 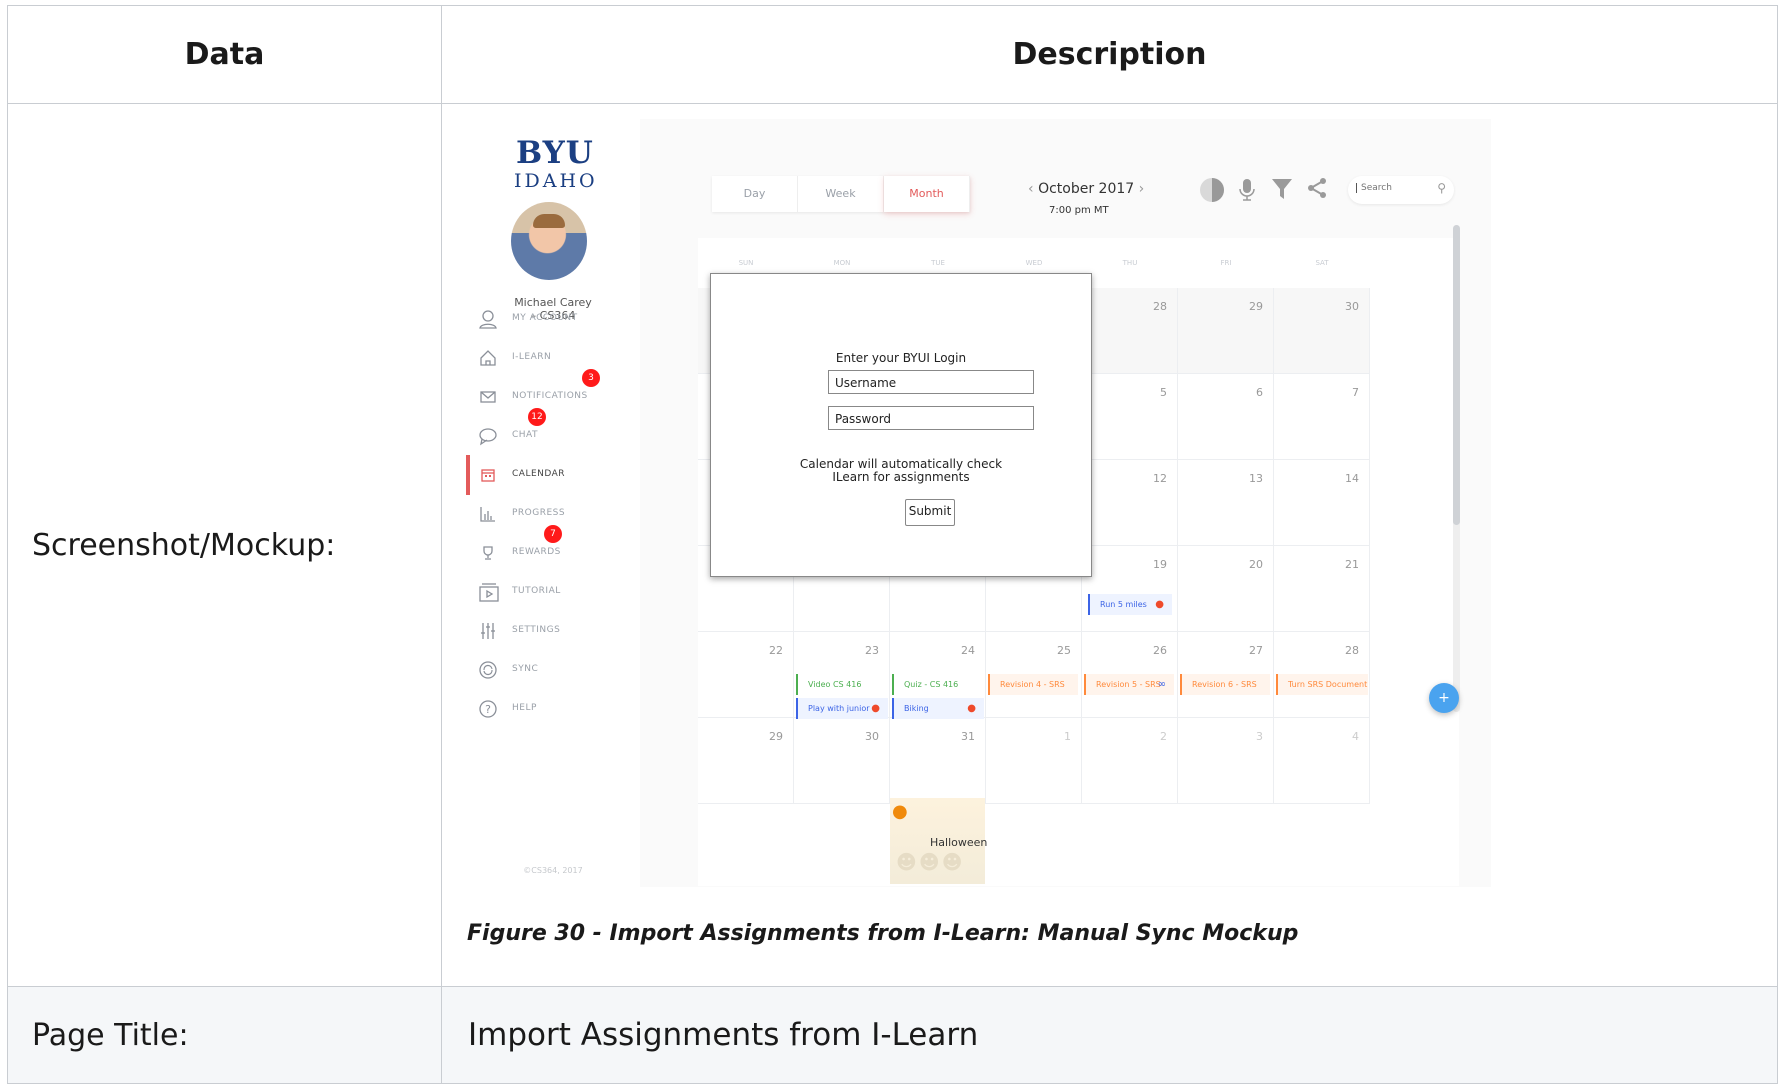 I want to click on page-title-value: Import Assignments from I-Learn, so click(x=1109, y=1035).